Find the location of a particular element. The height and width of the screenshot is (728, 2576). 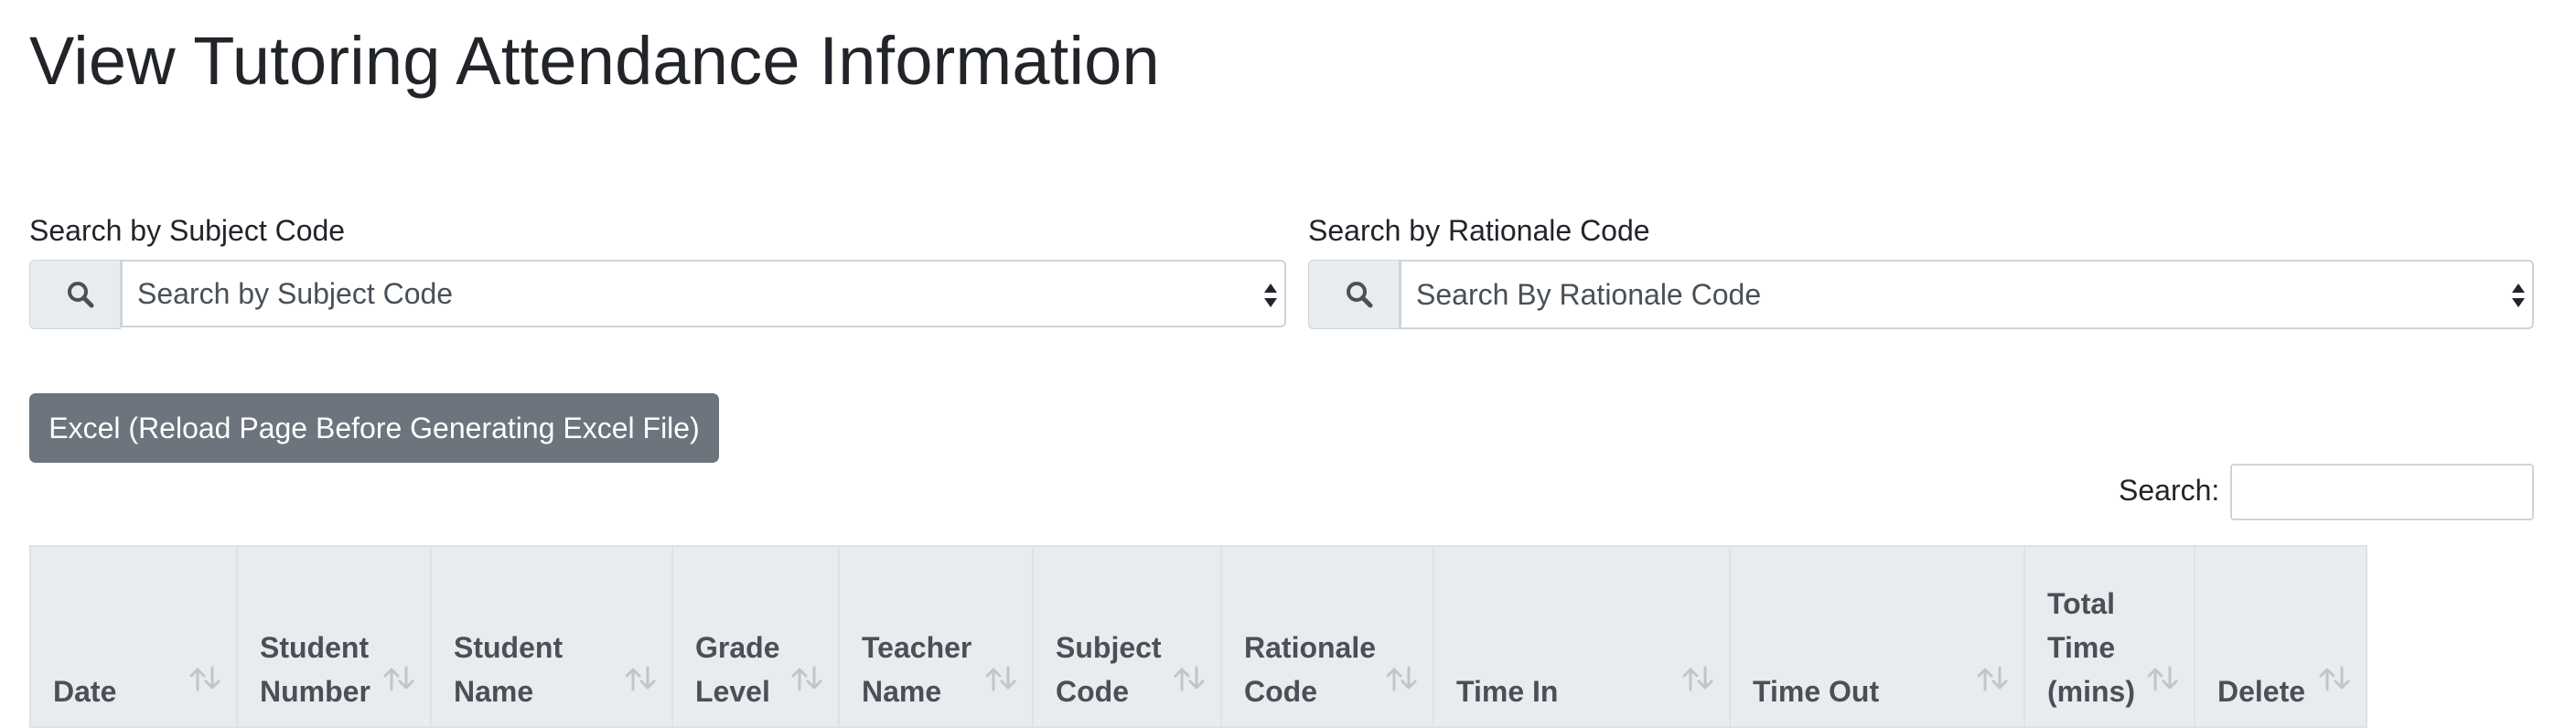

column-header-delete: Delete is located at coordinates (2280, 636).